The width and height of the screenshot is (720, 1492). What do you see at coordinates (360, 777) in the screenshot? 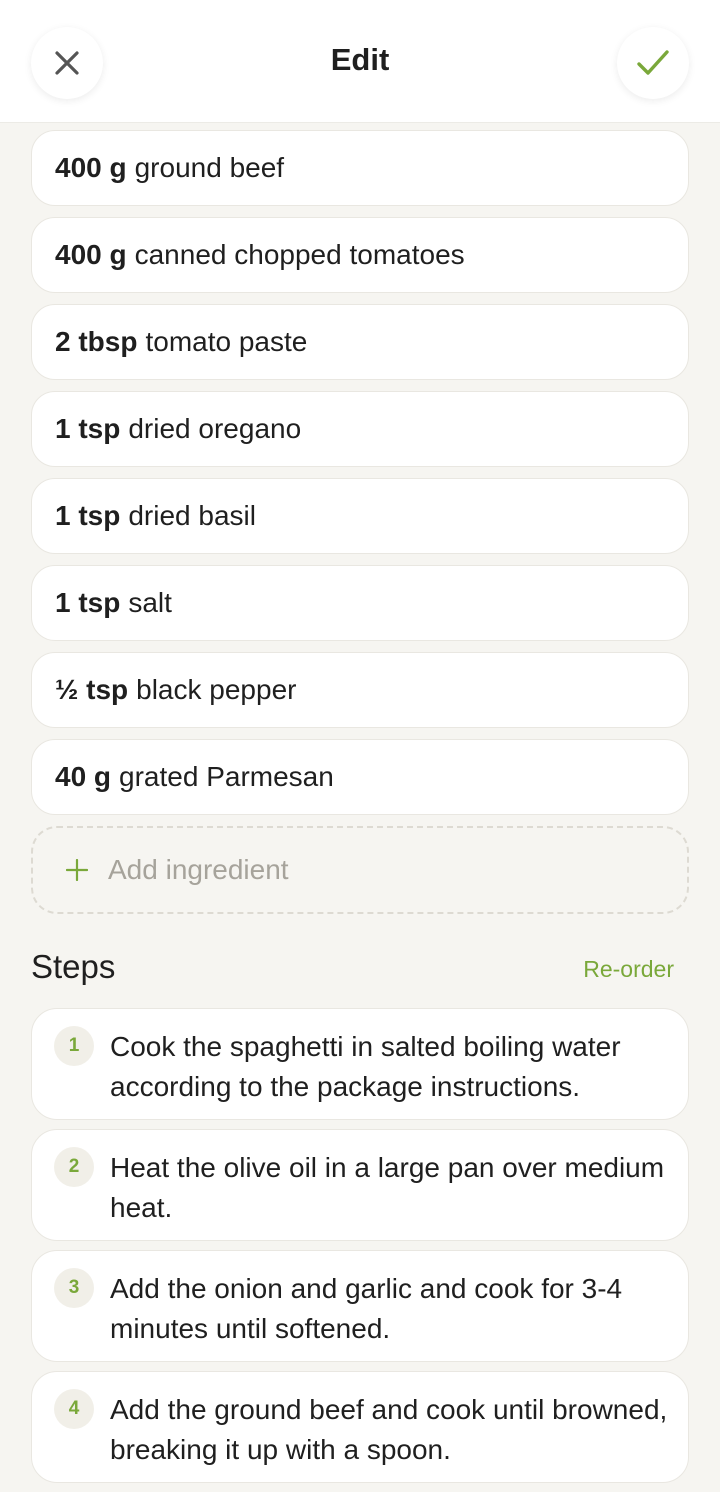
I see `ingredient-row: 40 g grated Parmesan` at bounding box center [360, 777].